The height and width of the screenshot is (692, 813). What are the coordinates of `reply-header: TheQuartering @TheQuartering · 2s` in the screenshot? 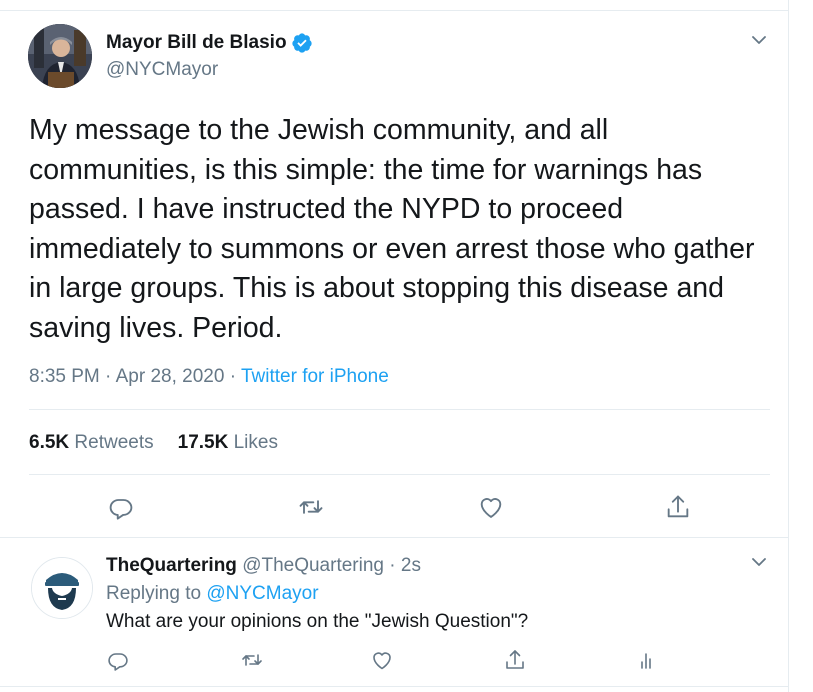 It's located at (263, 566).